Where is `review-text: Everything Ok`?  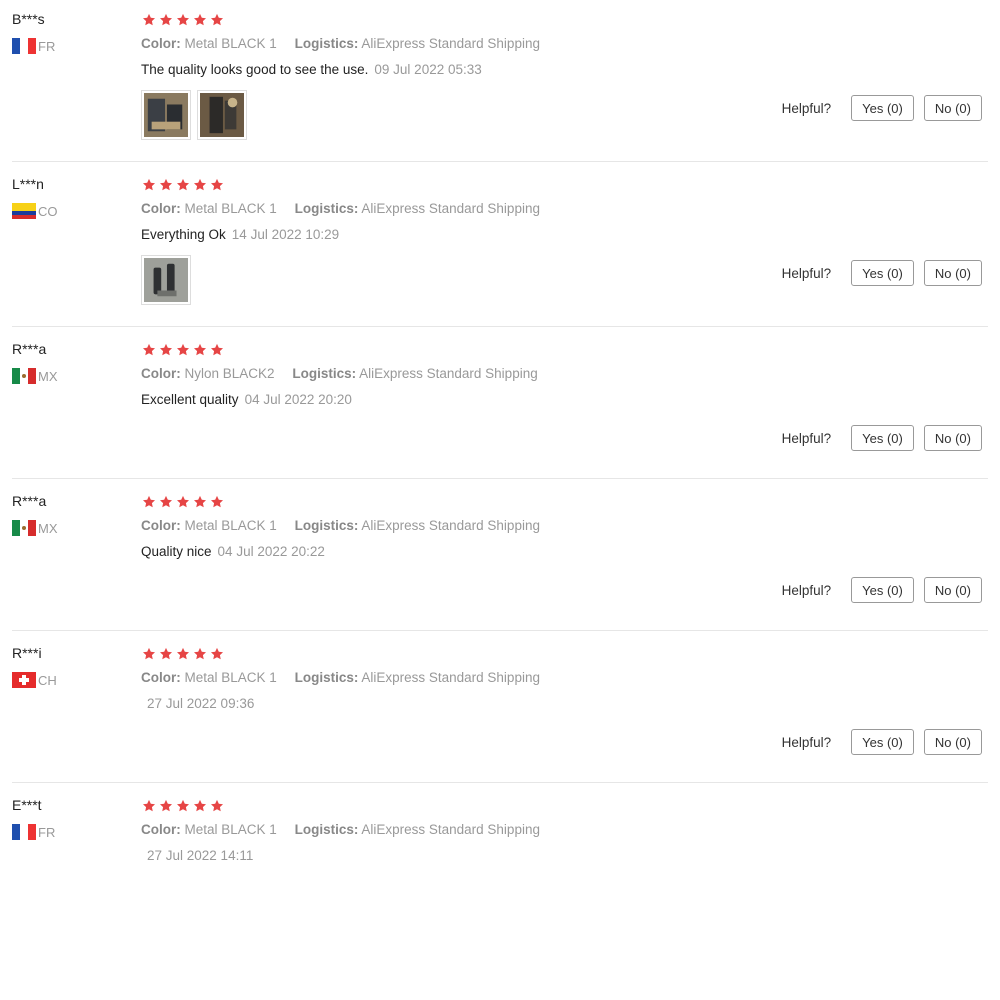
review-text: Everything Ok is located at coordinates (183, 234).